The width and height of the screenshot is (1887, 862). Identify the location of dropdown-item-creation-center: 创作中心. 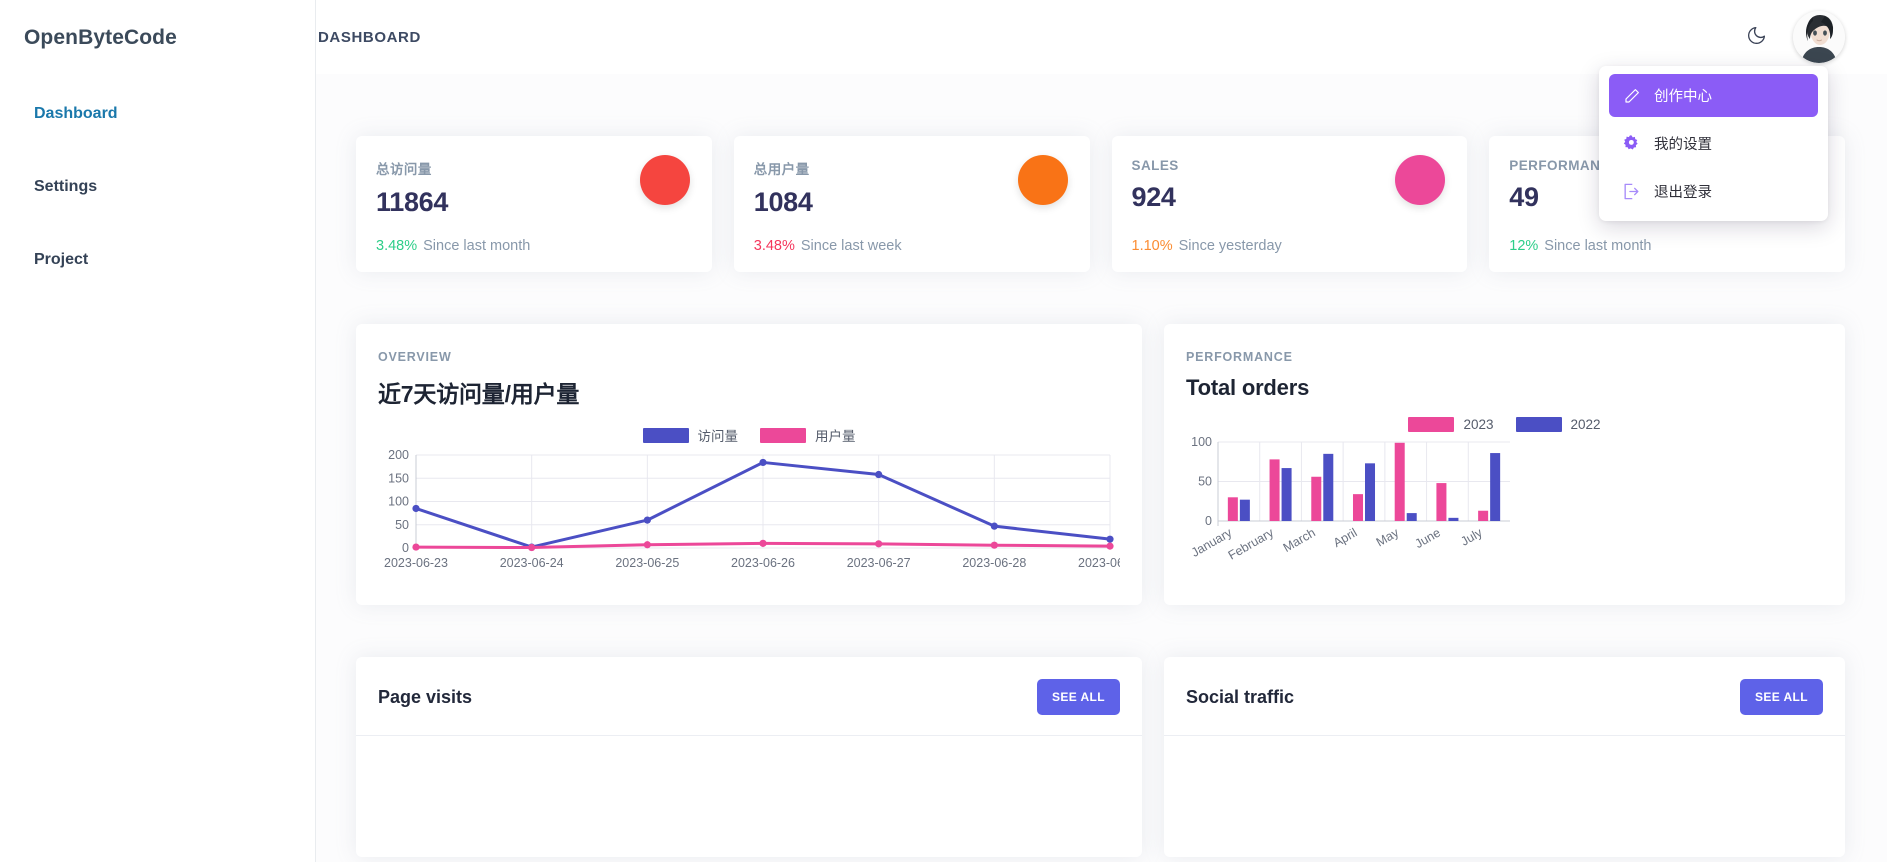
(1713, 95).